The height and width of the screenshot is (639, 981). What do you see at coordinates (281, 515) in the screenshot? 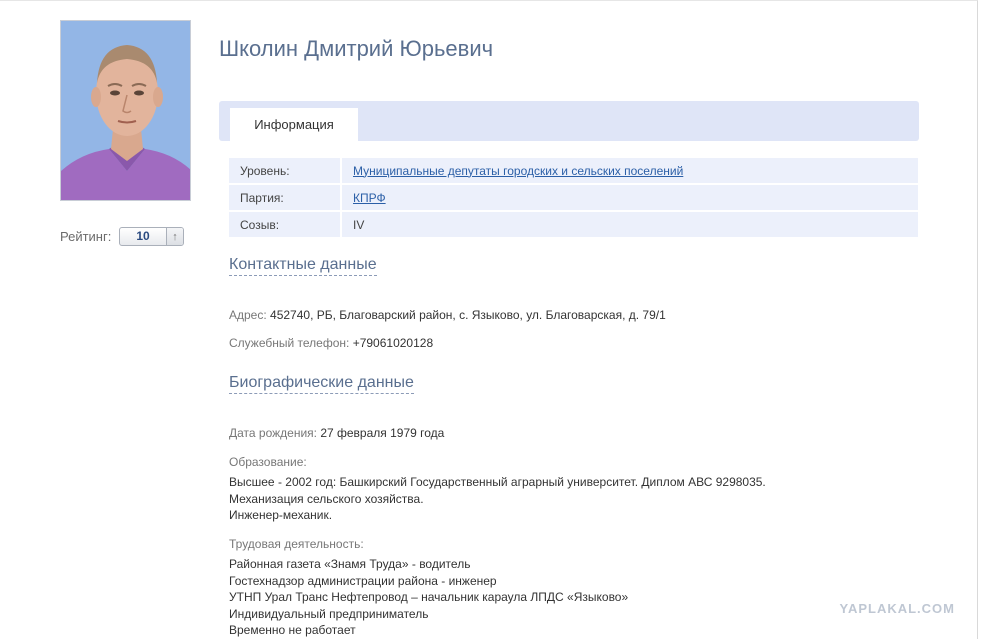
I see `list-item: Инженер-механик.` at bounding box center [281, 515].